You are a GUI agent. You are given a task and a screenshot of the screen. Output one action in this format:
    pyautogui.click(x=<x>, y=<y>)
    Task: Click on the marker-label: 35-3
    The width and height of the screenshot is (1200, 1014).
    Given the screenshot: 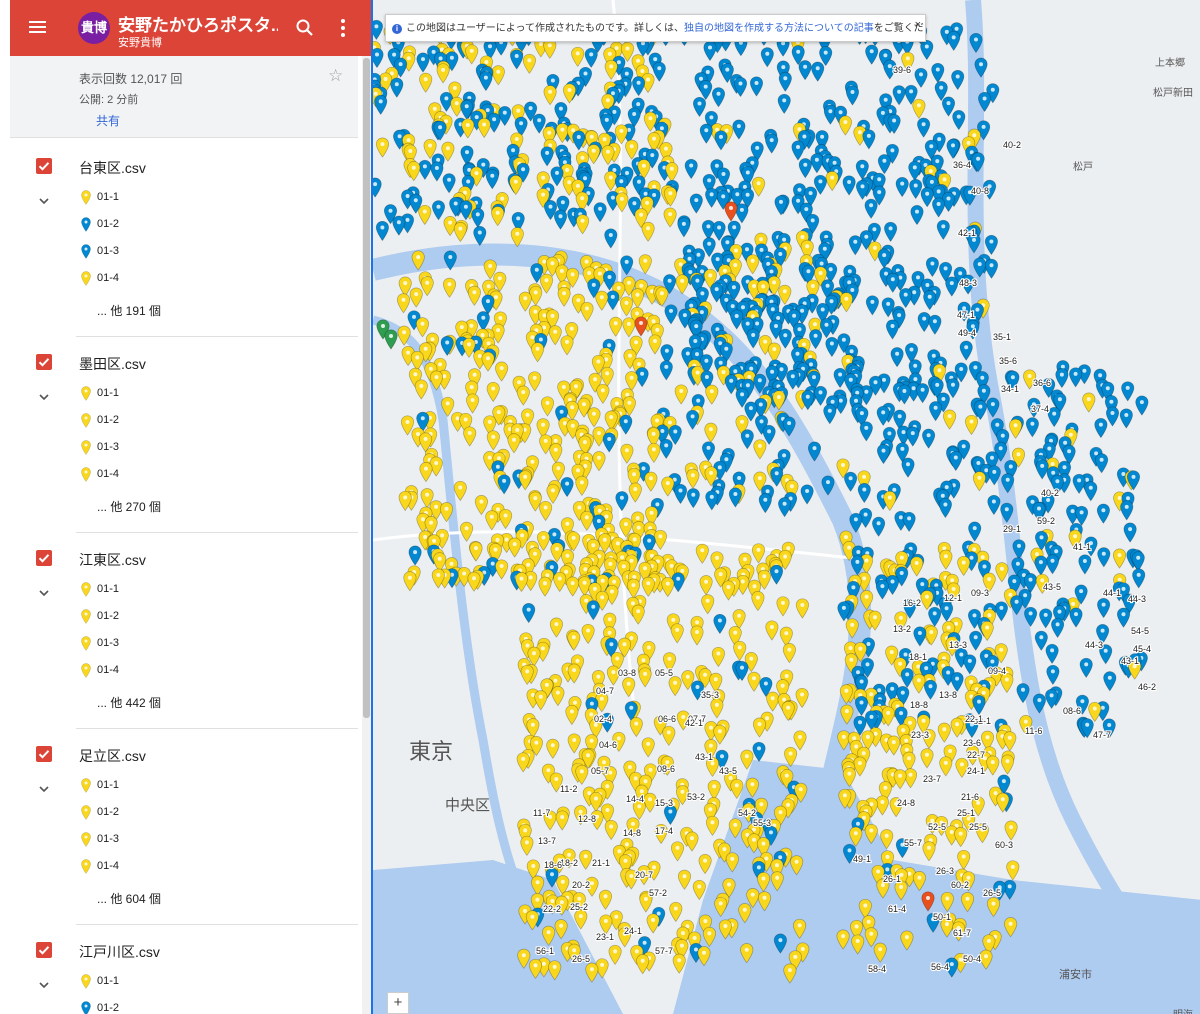 What is the action you would take?
    pyautogui.click(x=710, y=695)
    